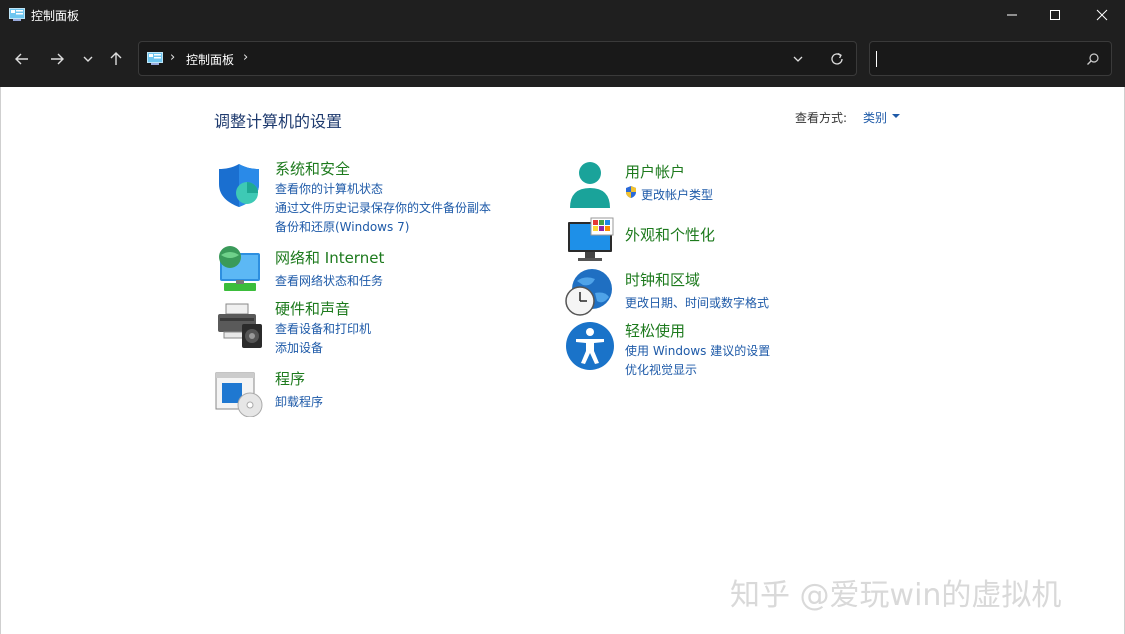 This screenshot has width=1125, height=634. I want to click on arrow-left-icon, so click(21, 59).